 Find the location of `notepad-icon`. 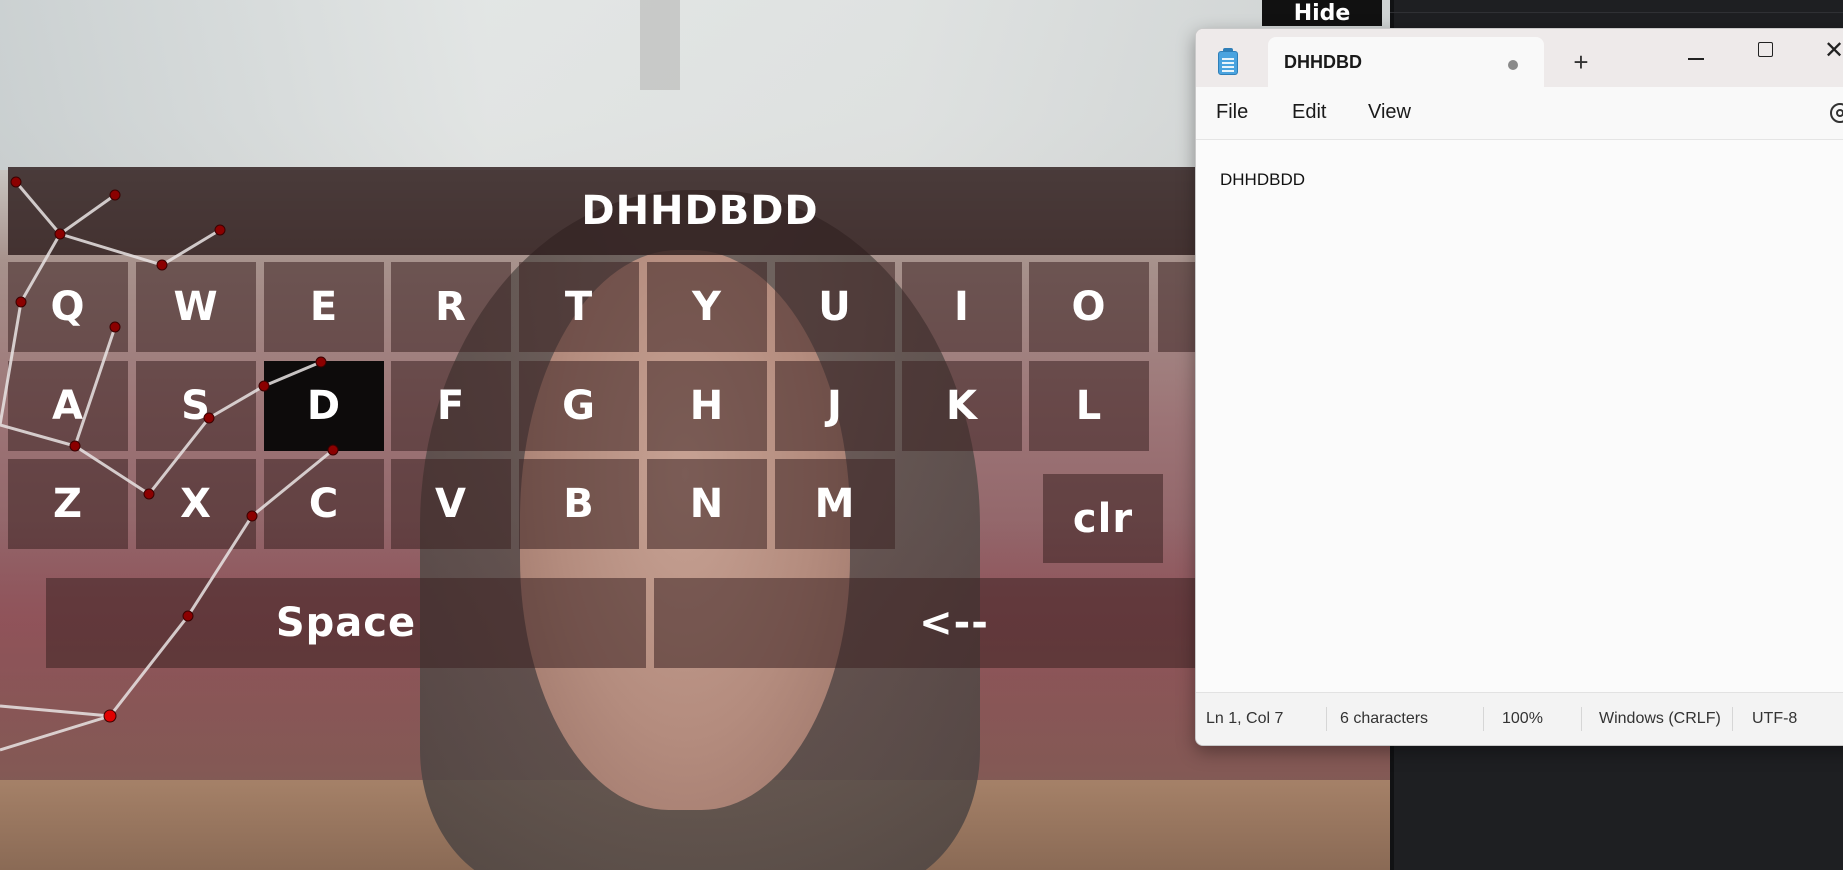

notepad-icon is located at coordinates (1228, 61).